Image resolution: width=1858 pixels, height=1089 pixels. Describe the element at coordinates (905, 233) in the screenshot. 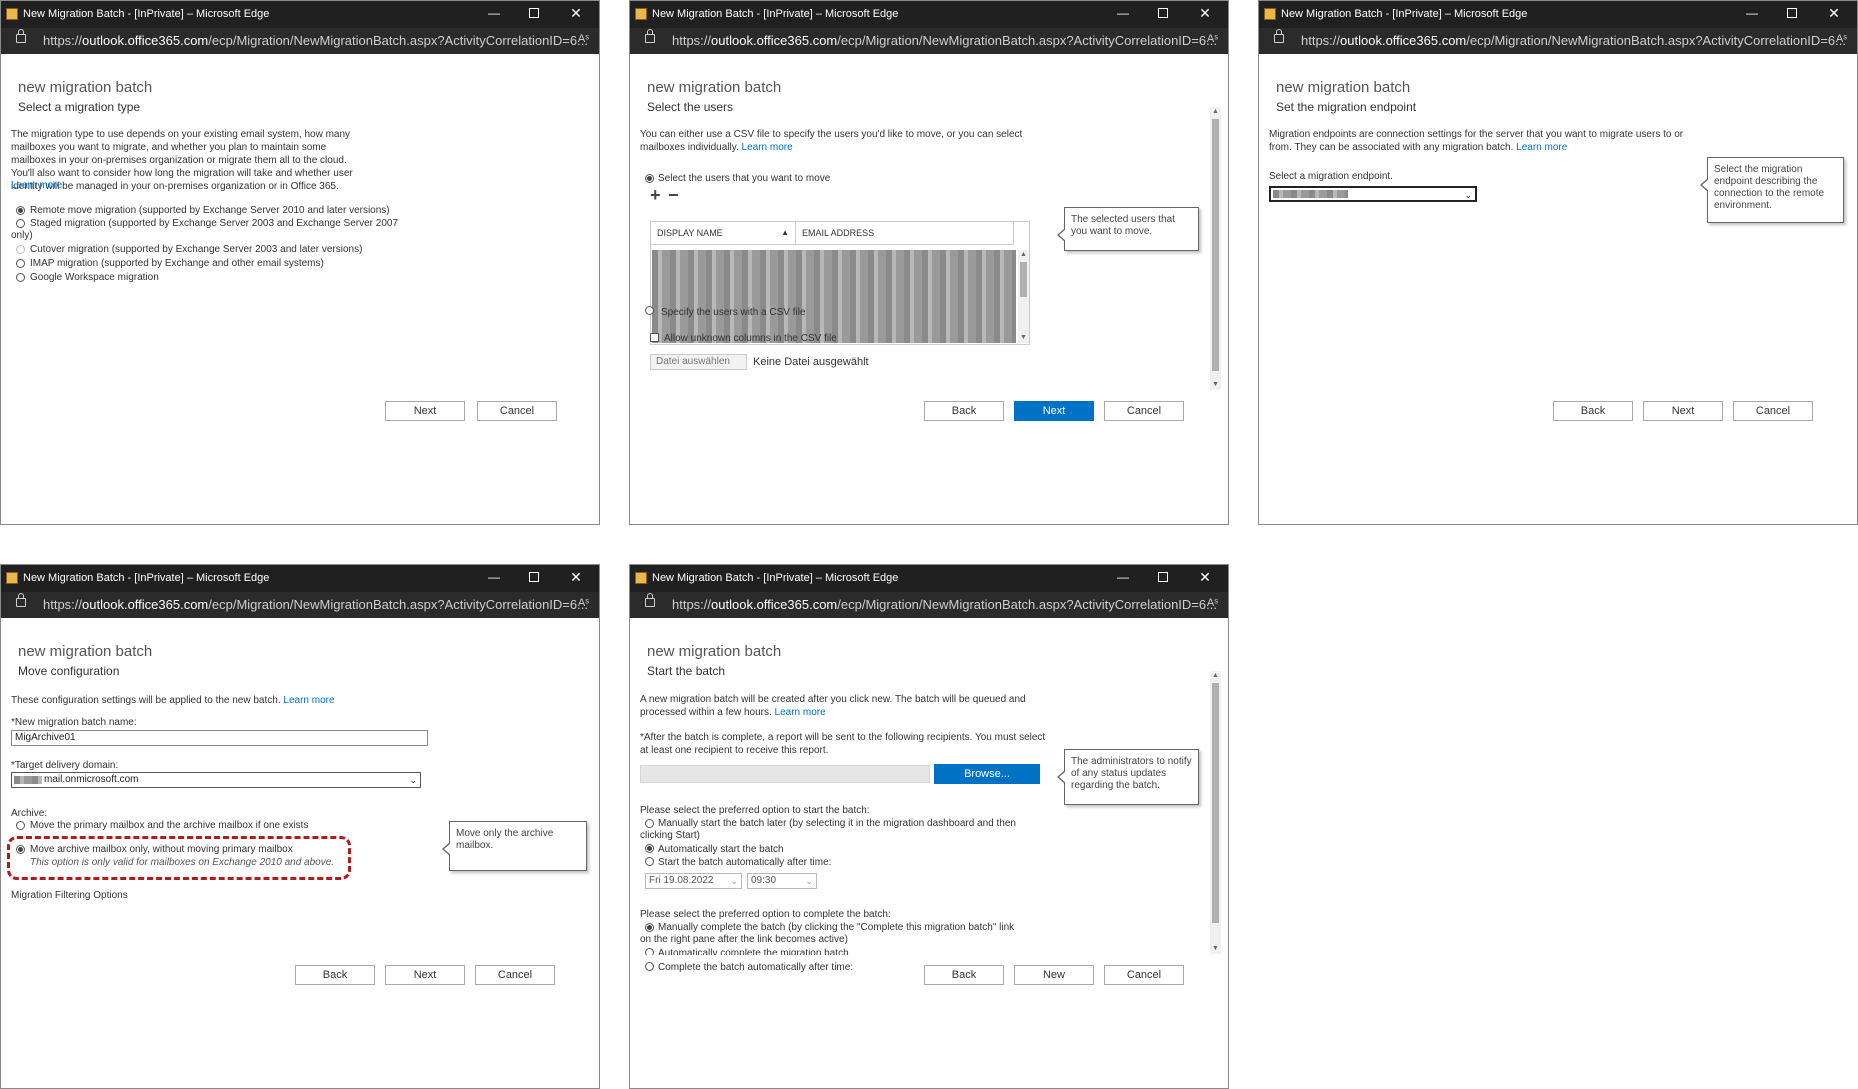

I see `column-header-email: EMAIL ADDRESS` at that location.